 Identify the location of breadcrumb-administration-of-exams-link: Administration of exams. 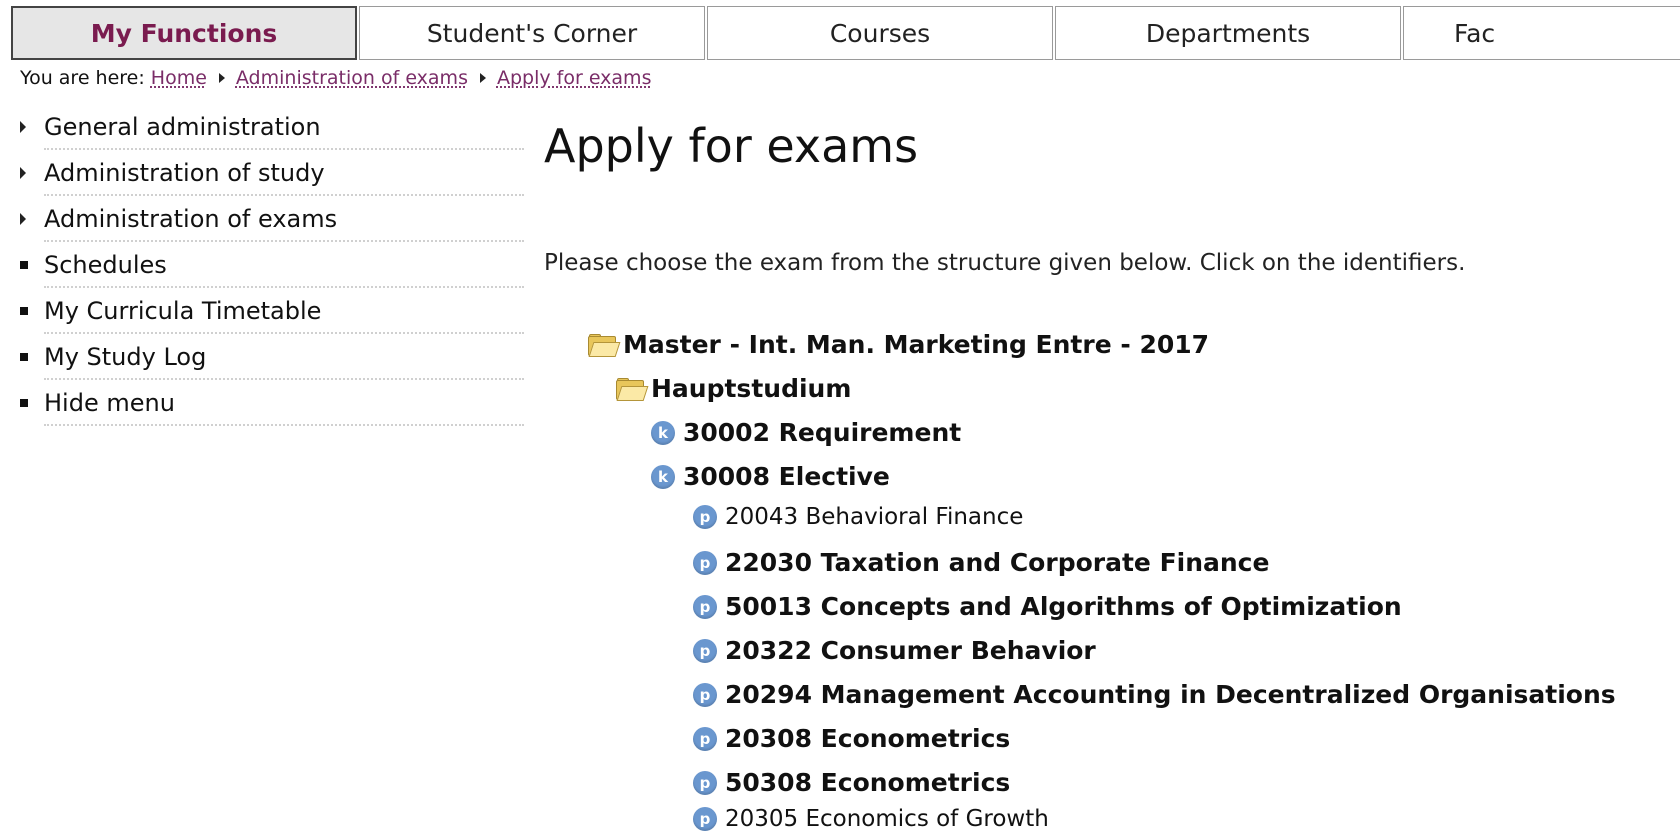
(352, 78).